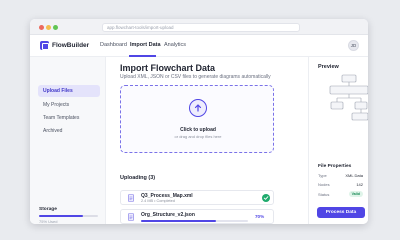  I want to click on app-name: FlowBuilder, so click(71, 45).